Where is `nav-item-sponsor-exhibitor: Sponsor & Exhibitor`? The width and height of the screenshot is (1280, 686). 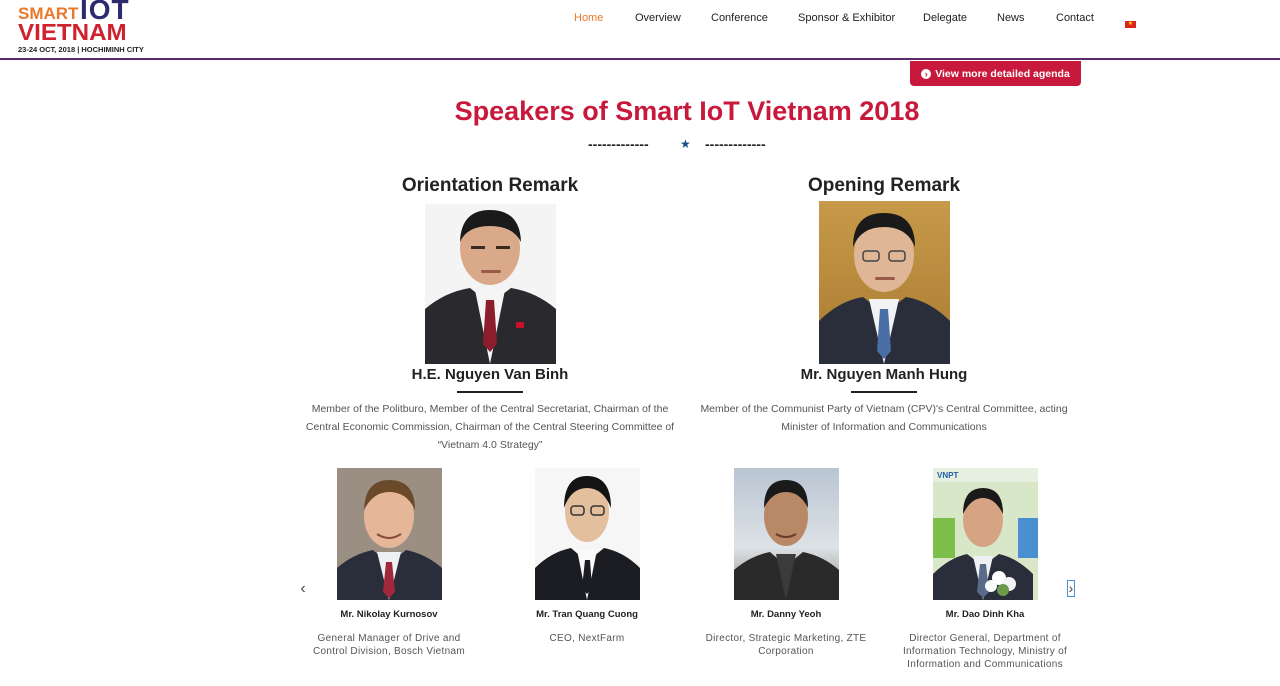
nav-item-sponsor-exhibitor: Sponsor & Exhibitor is located at coordinates (846, 18).